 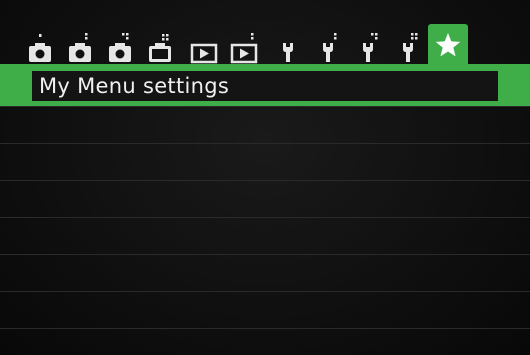 I want to click on menu-item-label: My Menu settings, so click(x=265, y=86).